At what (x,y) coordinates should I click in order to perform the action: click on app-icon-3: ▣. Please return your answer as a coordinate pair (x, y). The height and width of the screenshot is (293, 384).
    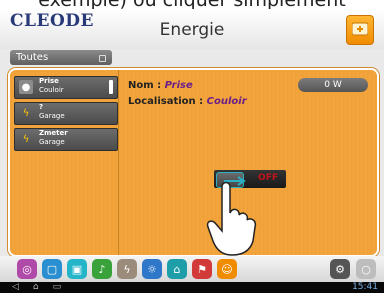
    Looking at the image, I should click on (77, 269).